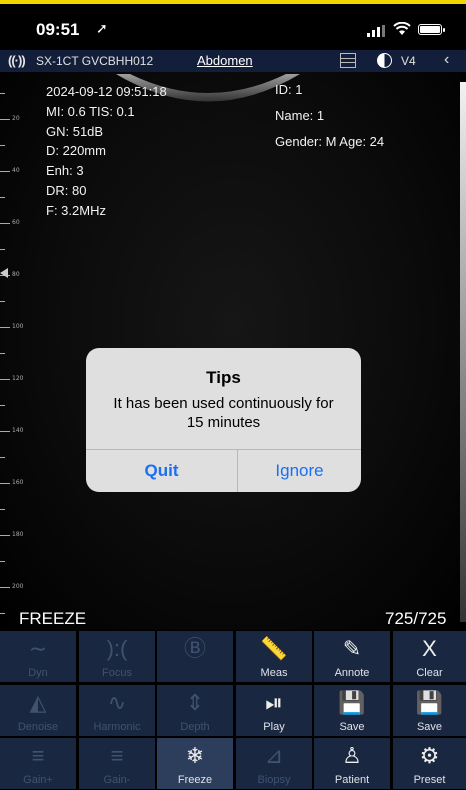  Describe the element at coordinates (429, 648) in the screenshot. I see `clear-icon: X` at that location.